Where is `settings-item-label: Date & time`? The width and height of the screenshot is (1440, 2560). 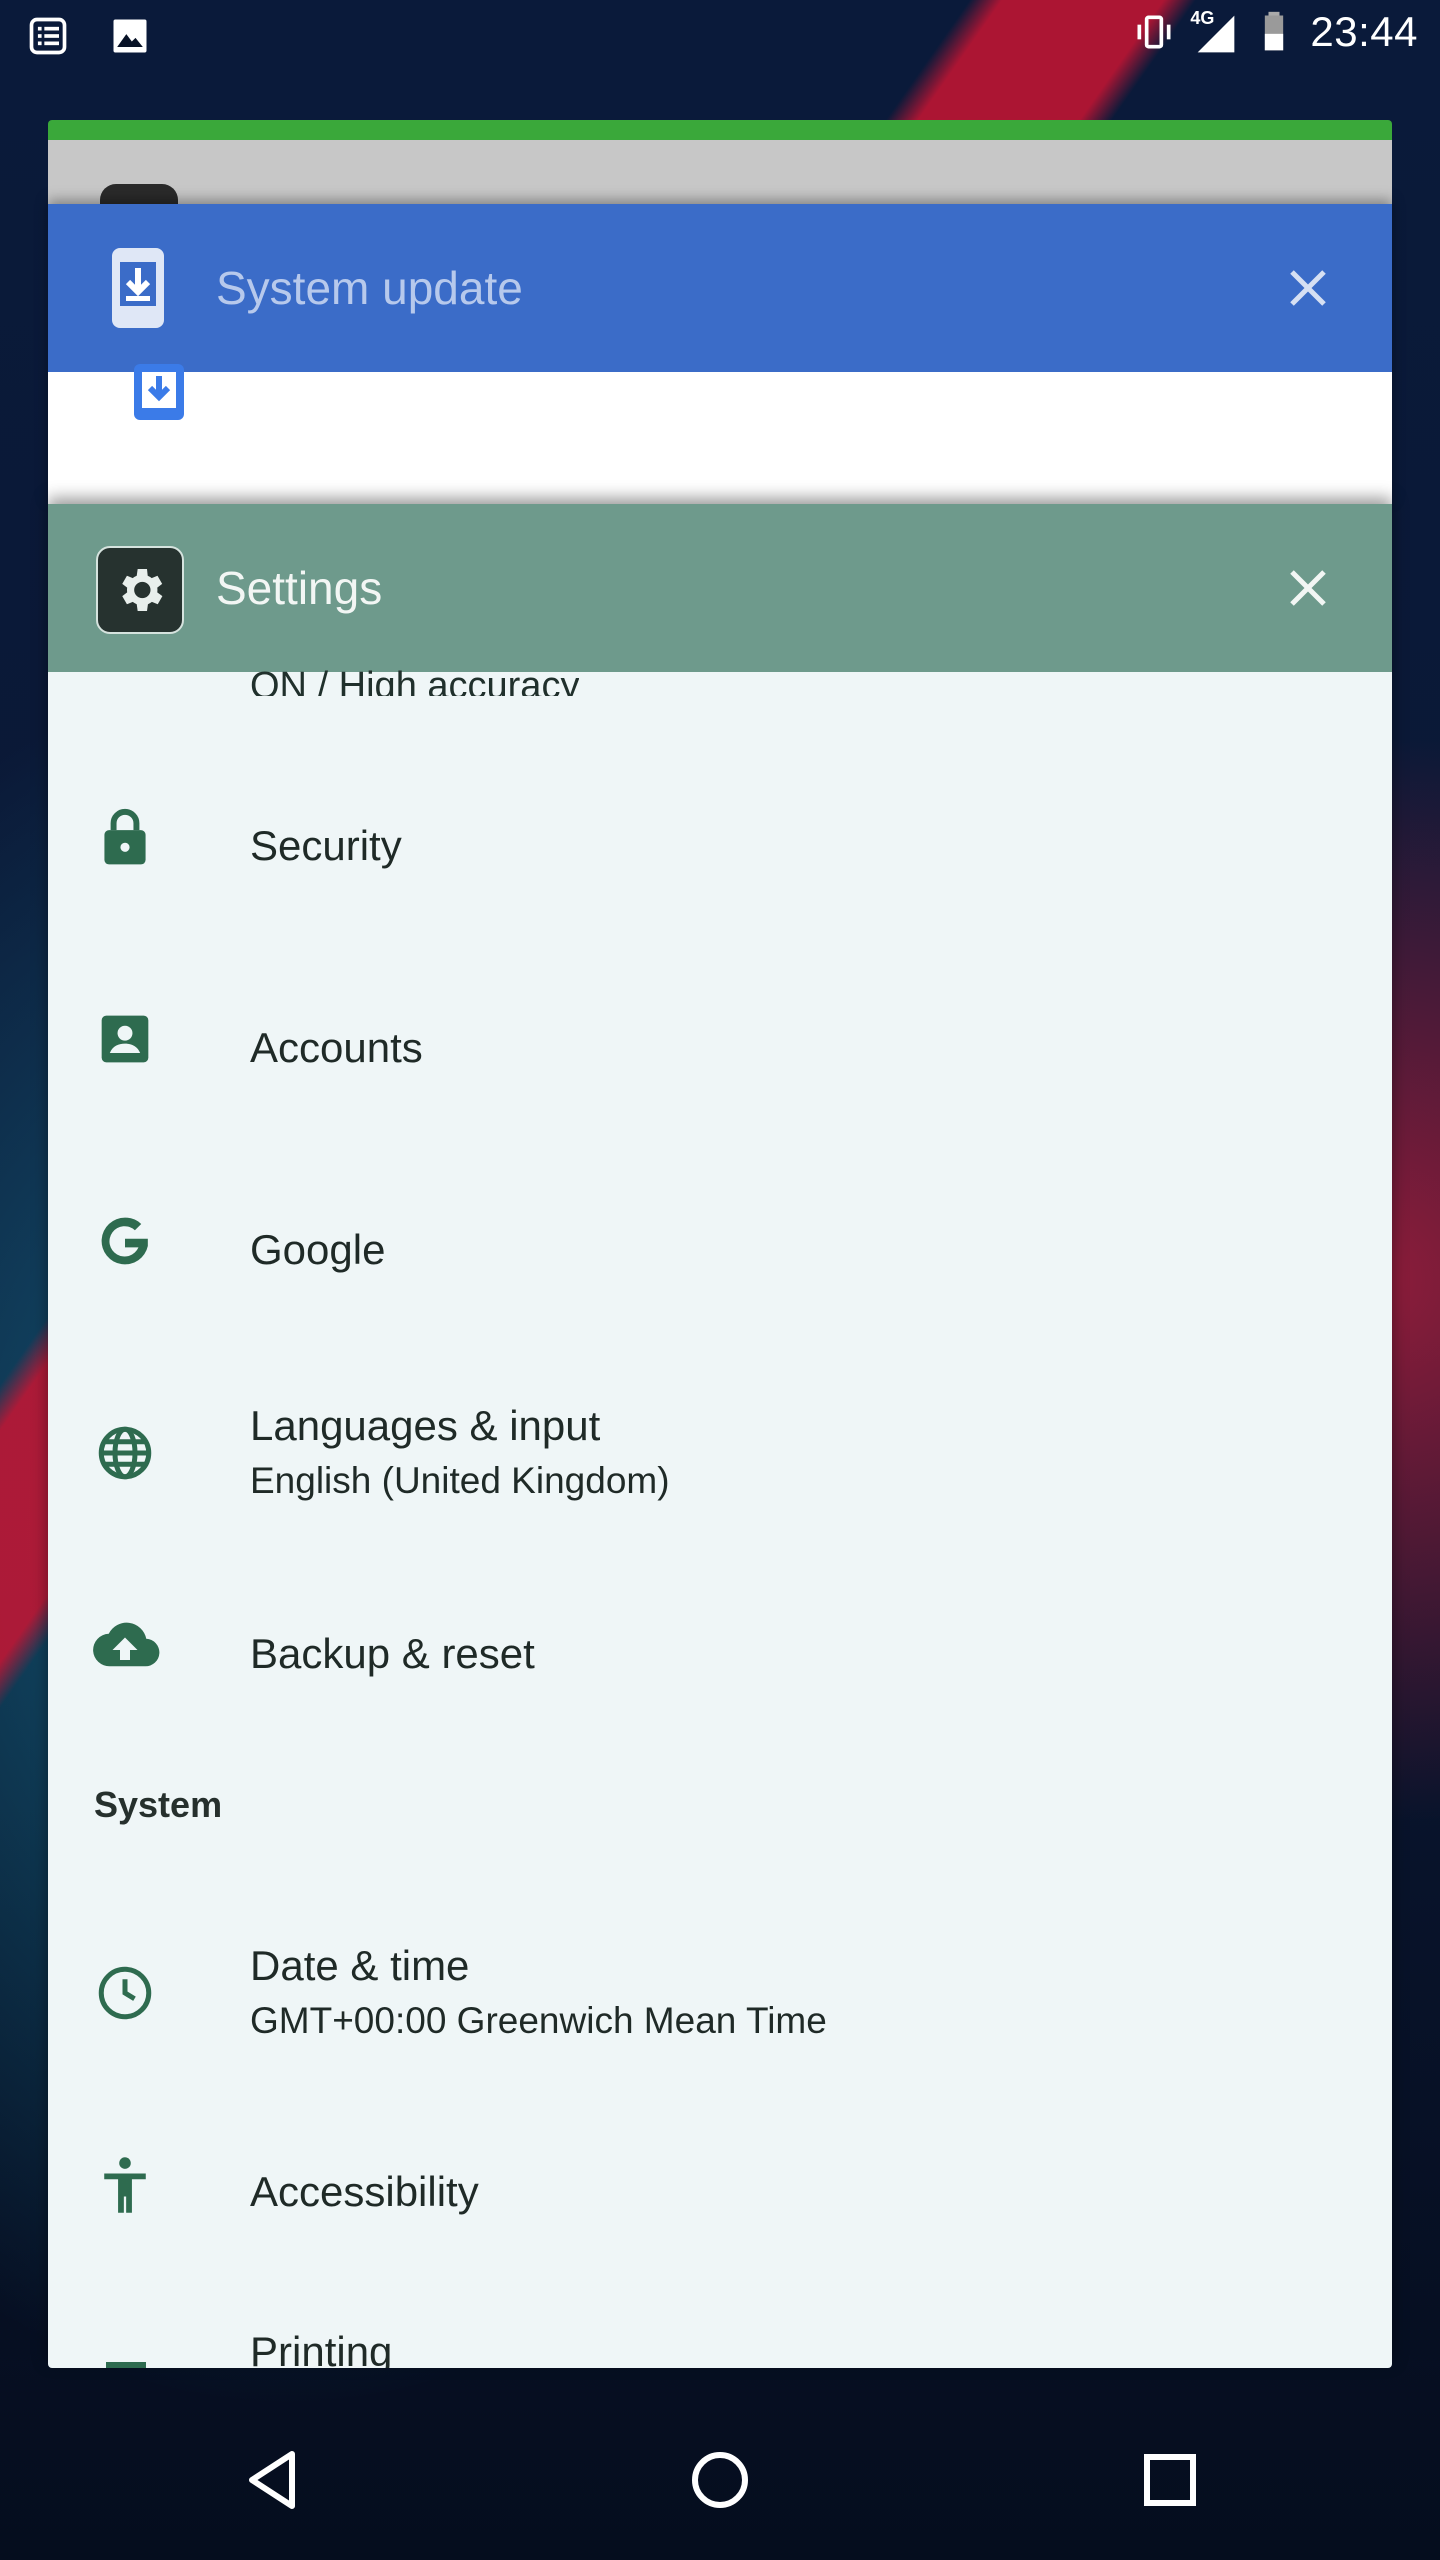
settings-item-label: Date & time is located at coordinates (360, 1965).